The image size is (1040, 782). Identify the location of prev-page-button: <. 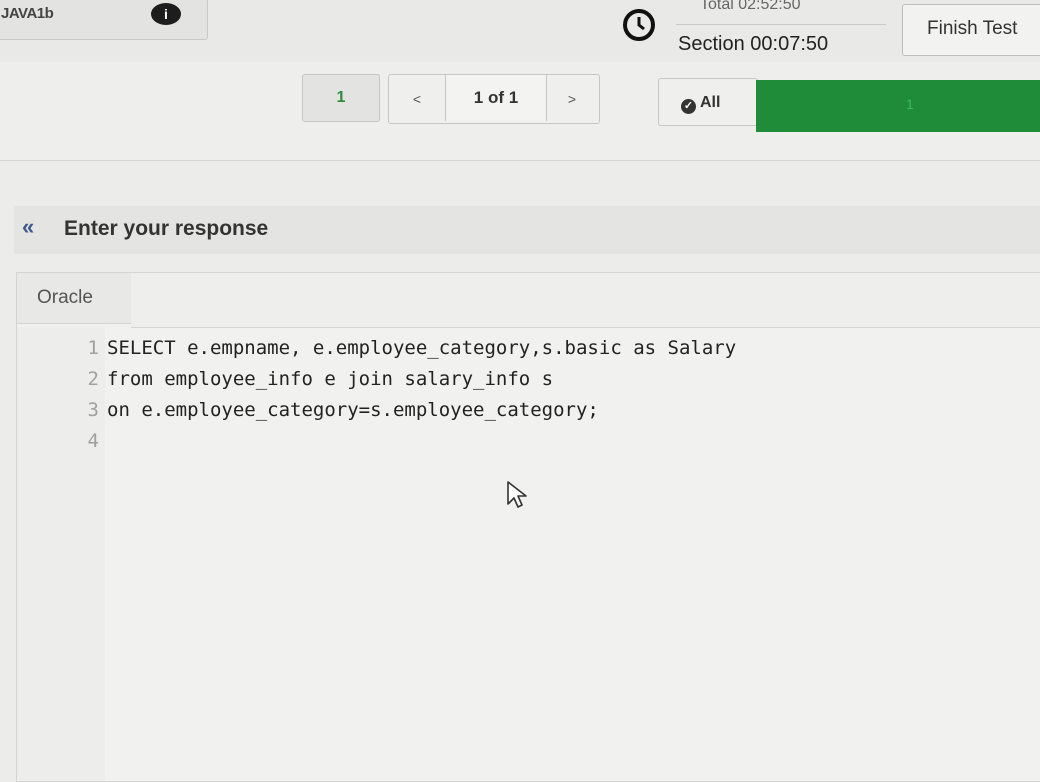
(417, 99).